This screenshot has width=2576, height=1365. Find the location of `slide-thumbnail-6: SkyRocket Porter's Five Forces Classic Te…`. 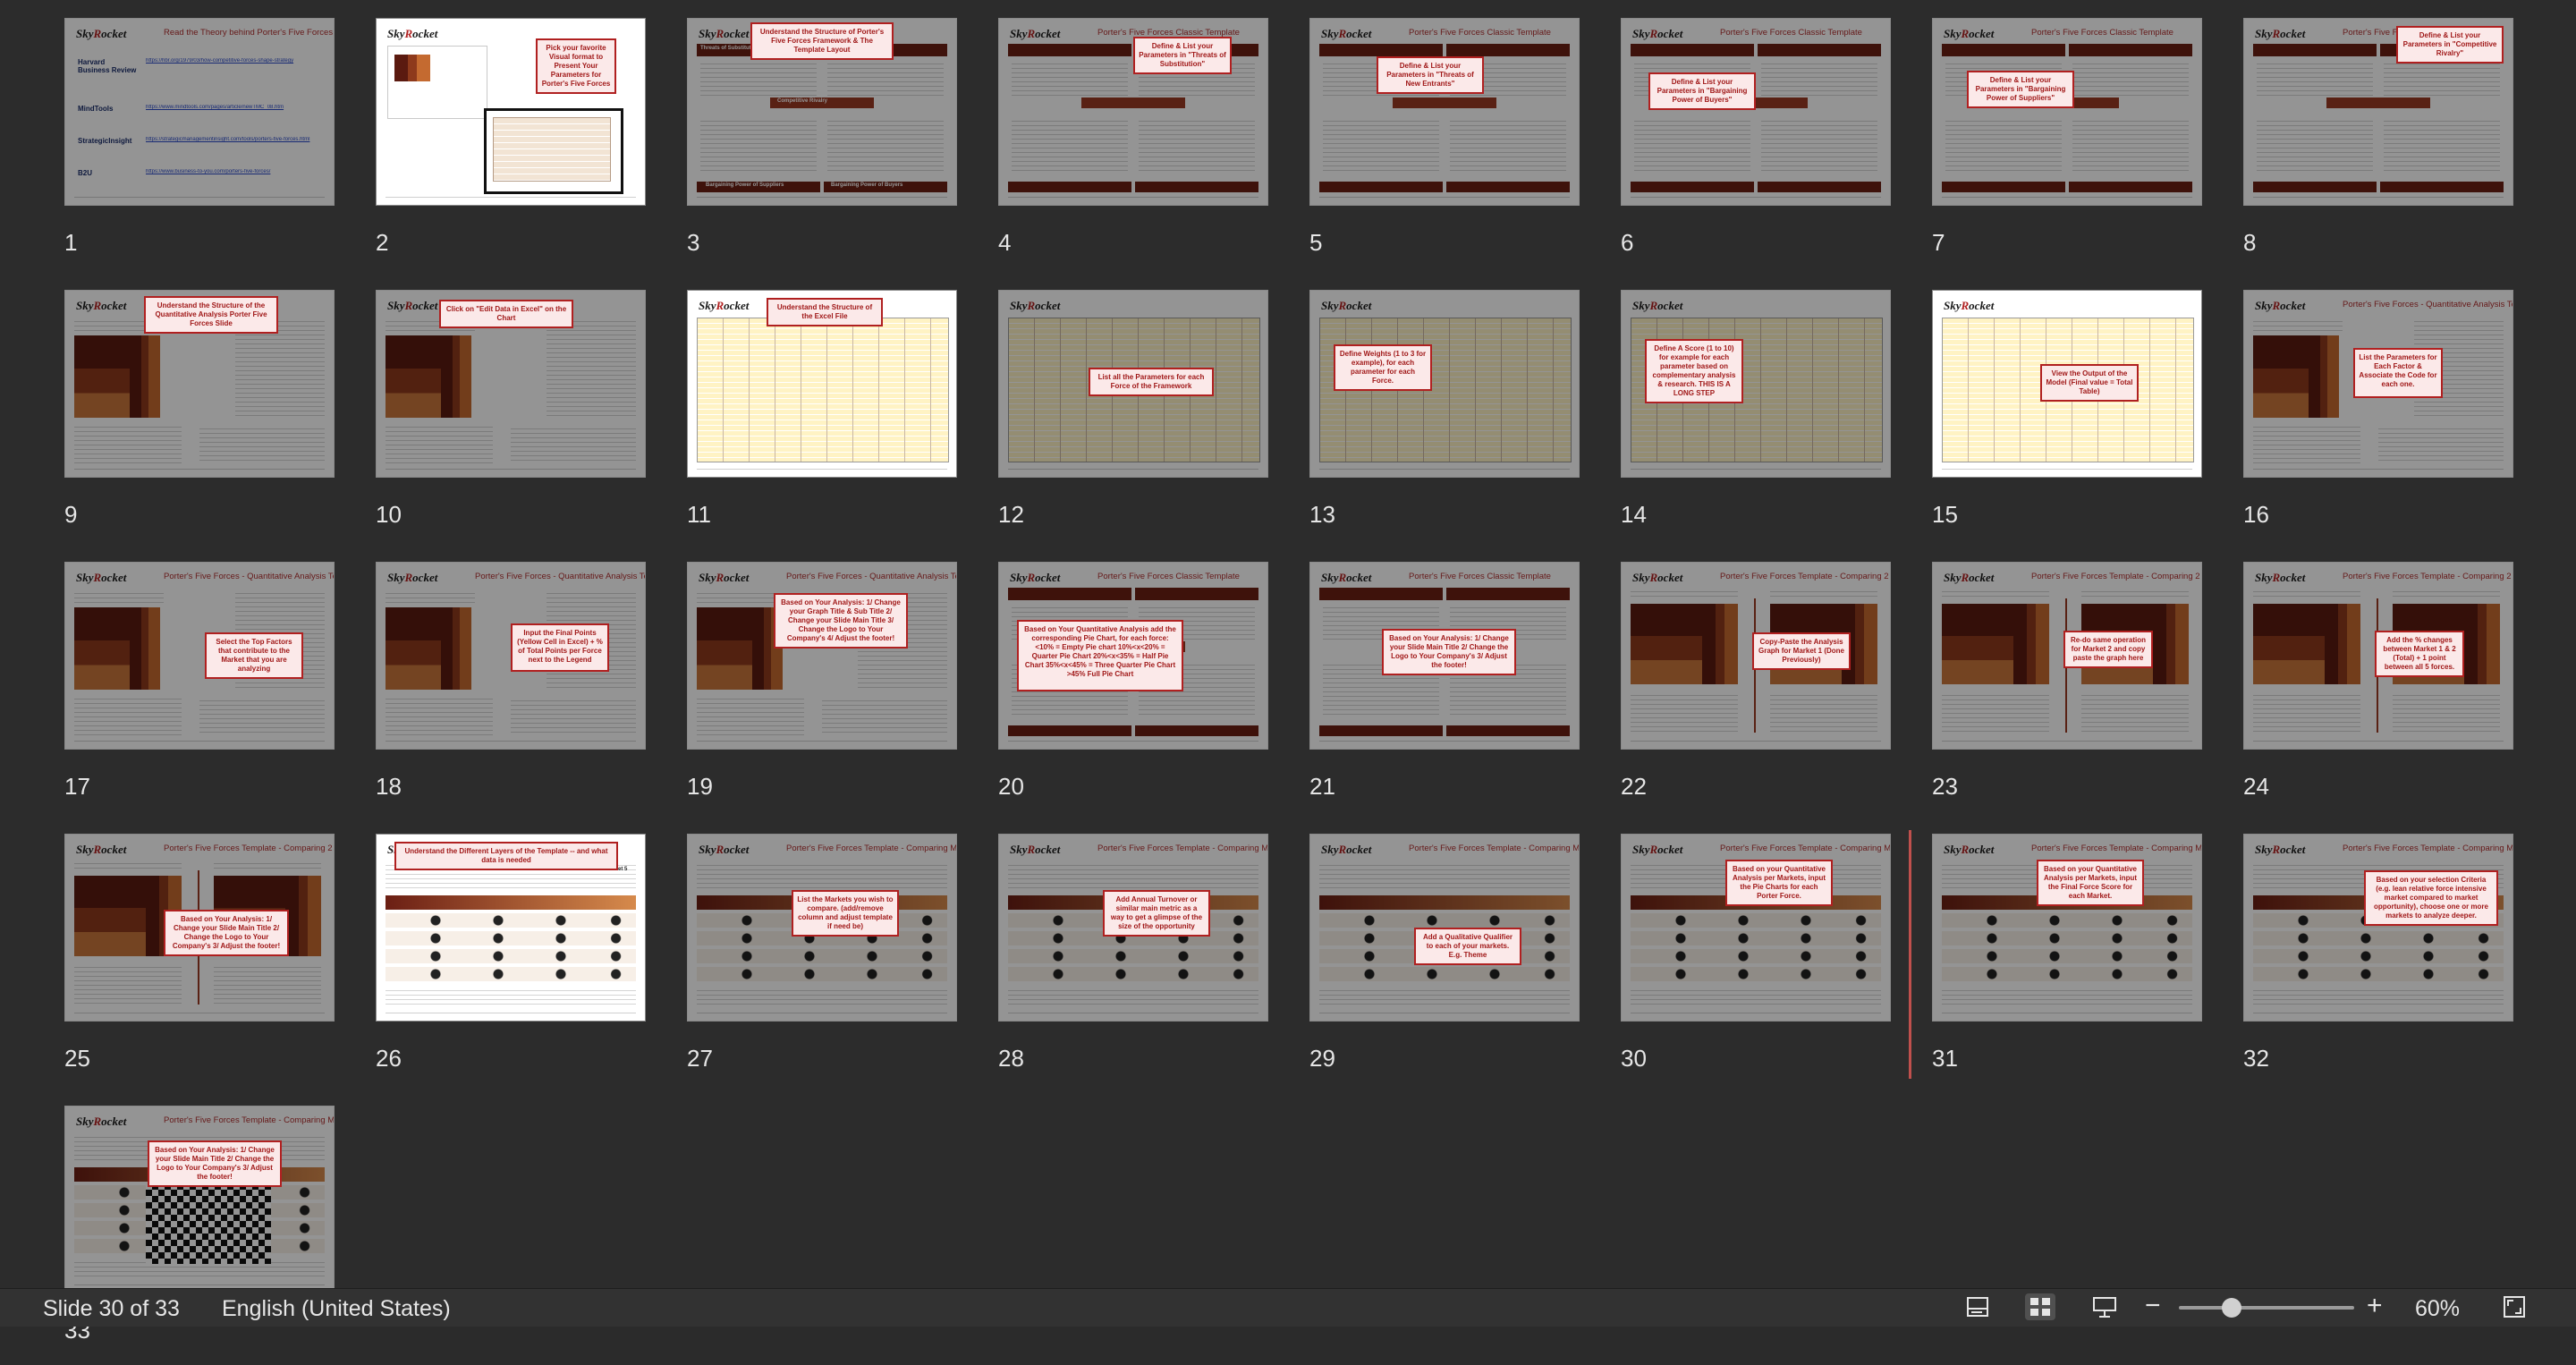

slide-thumbnail-6: SkyRocket Porter's Five Forces Classic Te… is located at coordinates (1756, 147).